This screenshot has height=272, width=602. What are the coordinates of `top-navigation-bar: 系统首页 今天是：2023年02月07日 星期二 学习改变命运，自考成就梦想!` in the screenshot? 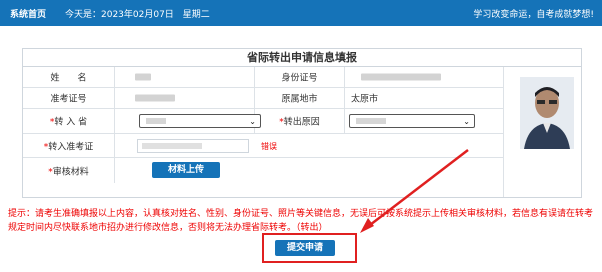 It's located at (301, 13).